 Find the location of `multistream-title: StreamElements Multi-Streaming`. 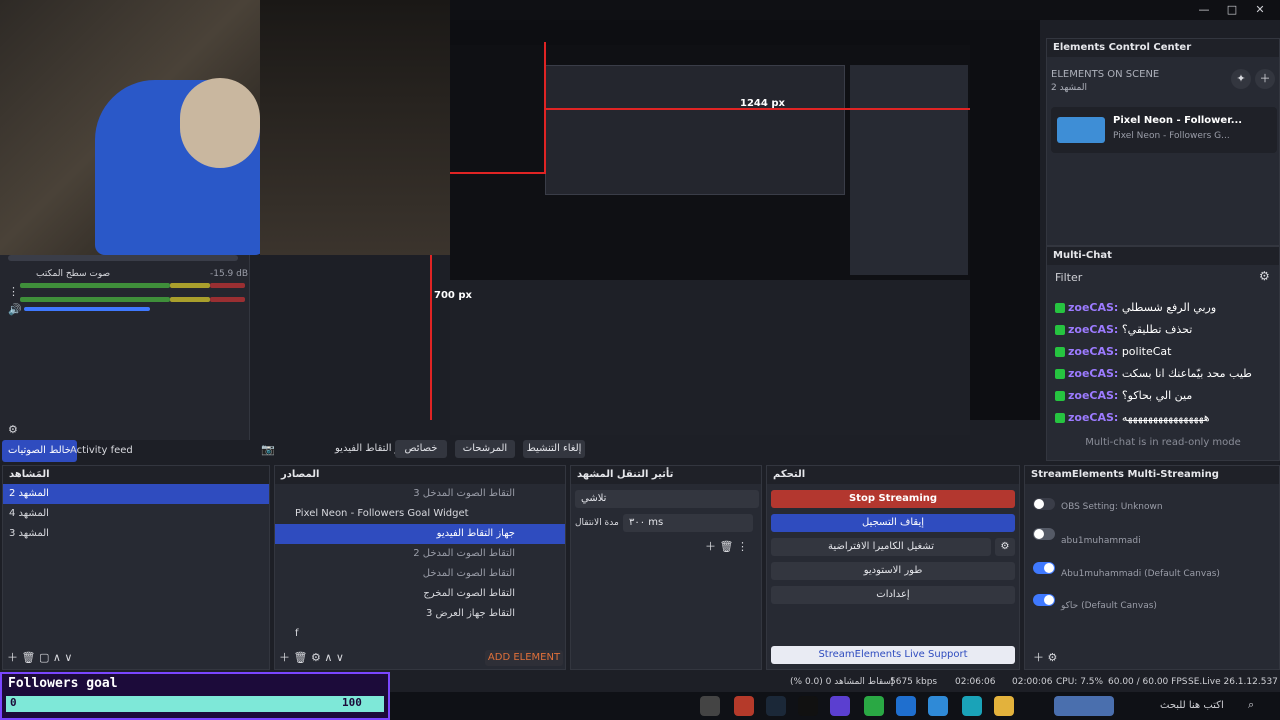

multistream-title: StreamElements Multi-Streaming is located at coordinates (1152, 475).